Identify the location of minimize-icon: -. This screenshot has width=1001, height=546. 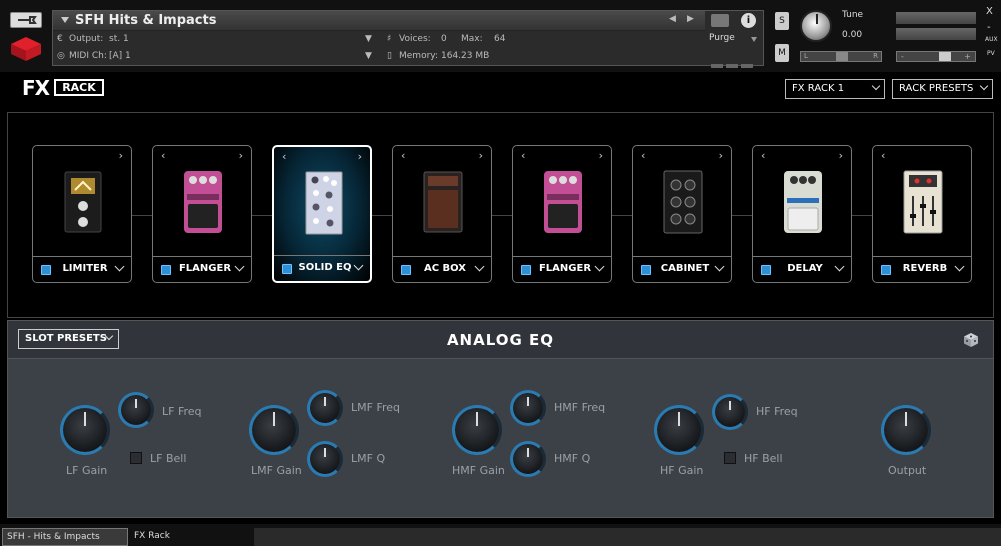
(989, 27).